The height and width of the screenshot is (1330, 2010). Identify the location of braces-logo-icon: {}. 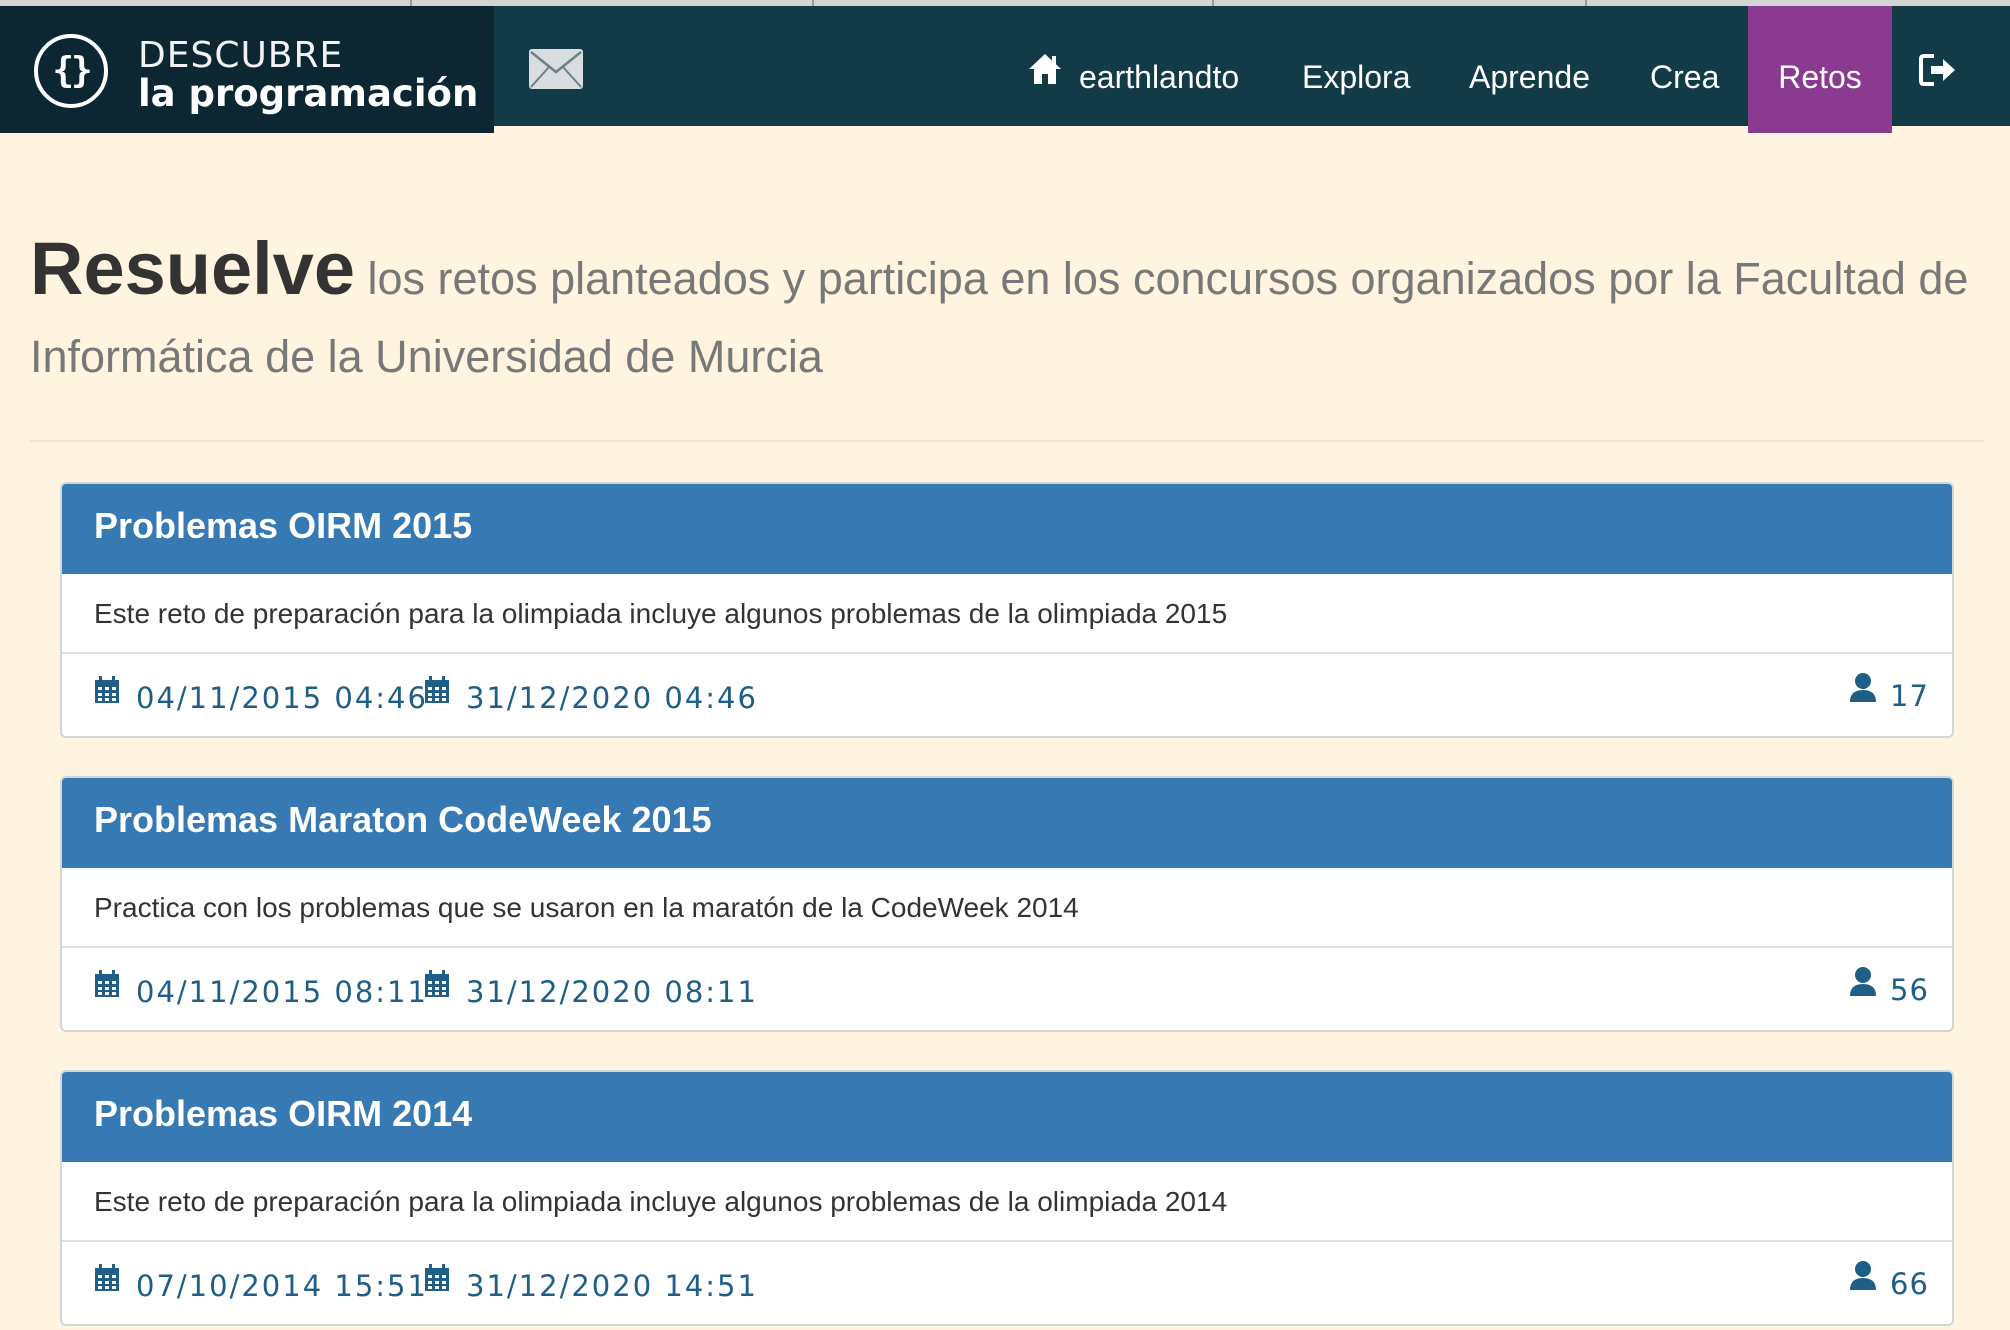
(71, 71).